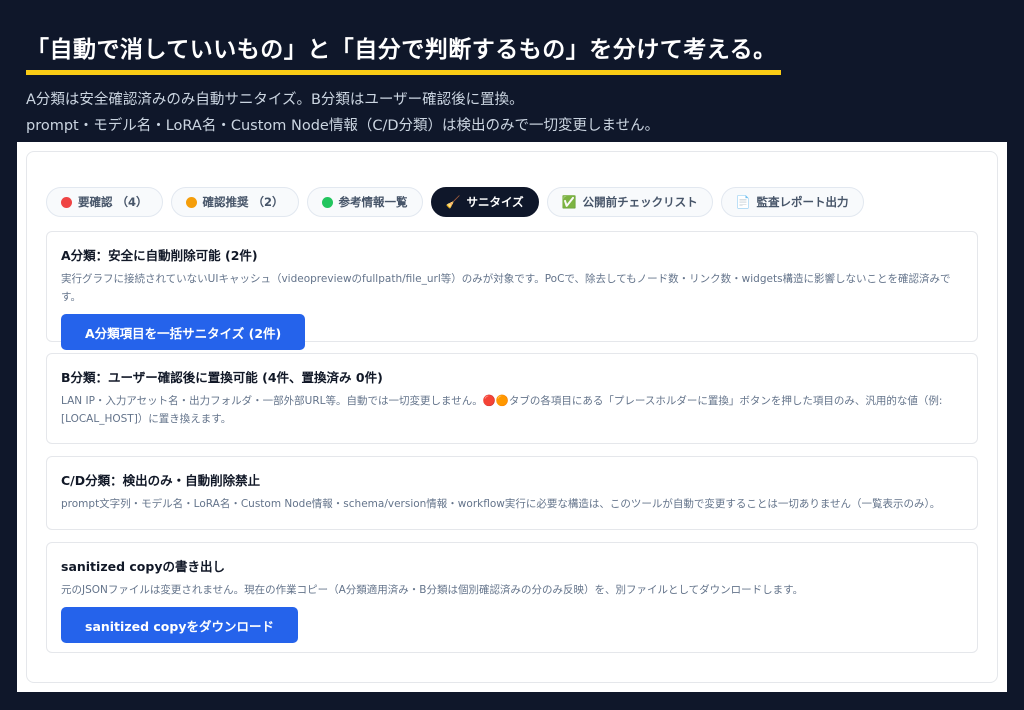 The image size is (1024, 710). I want to click on card-title: sanitized copyの書き出し, so click(143, 566).